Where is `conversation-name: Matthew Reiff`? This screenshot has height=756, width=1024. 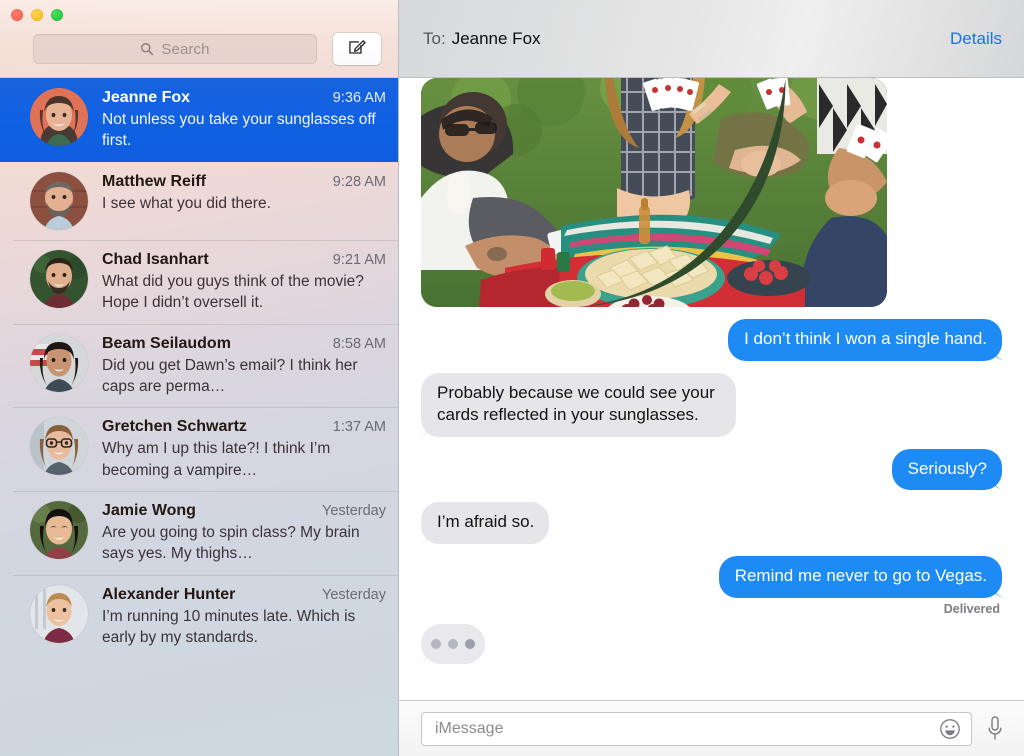
conversation-name: Matthew Reiff is located at coordinates (154, 181).